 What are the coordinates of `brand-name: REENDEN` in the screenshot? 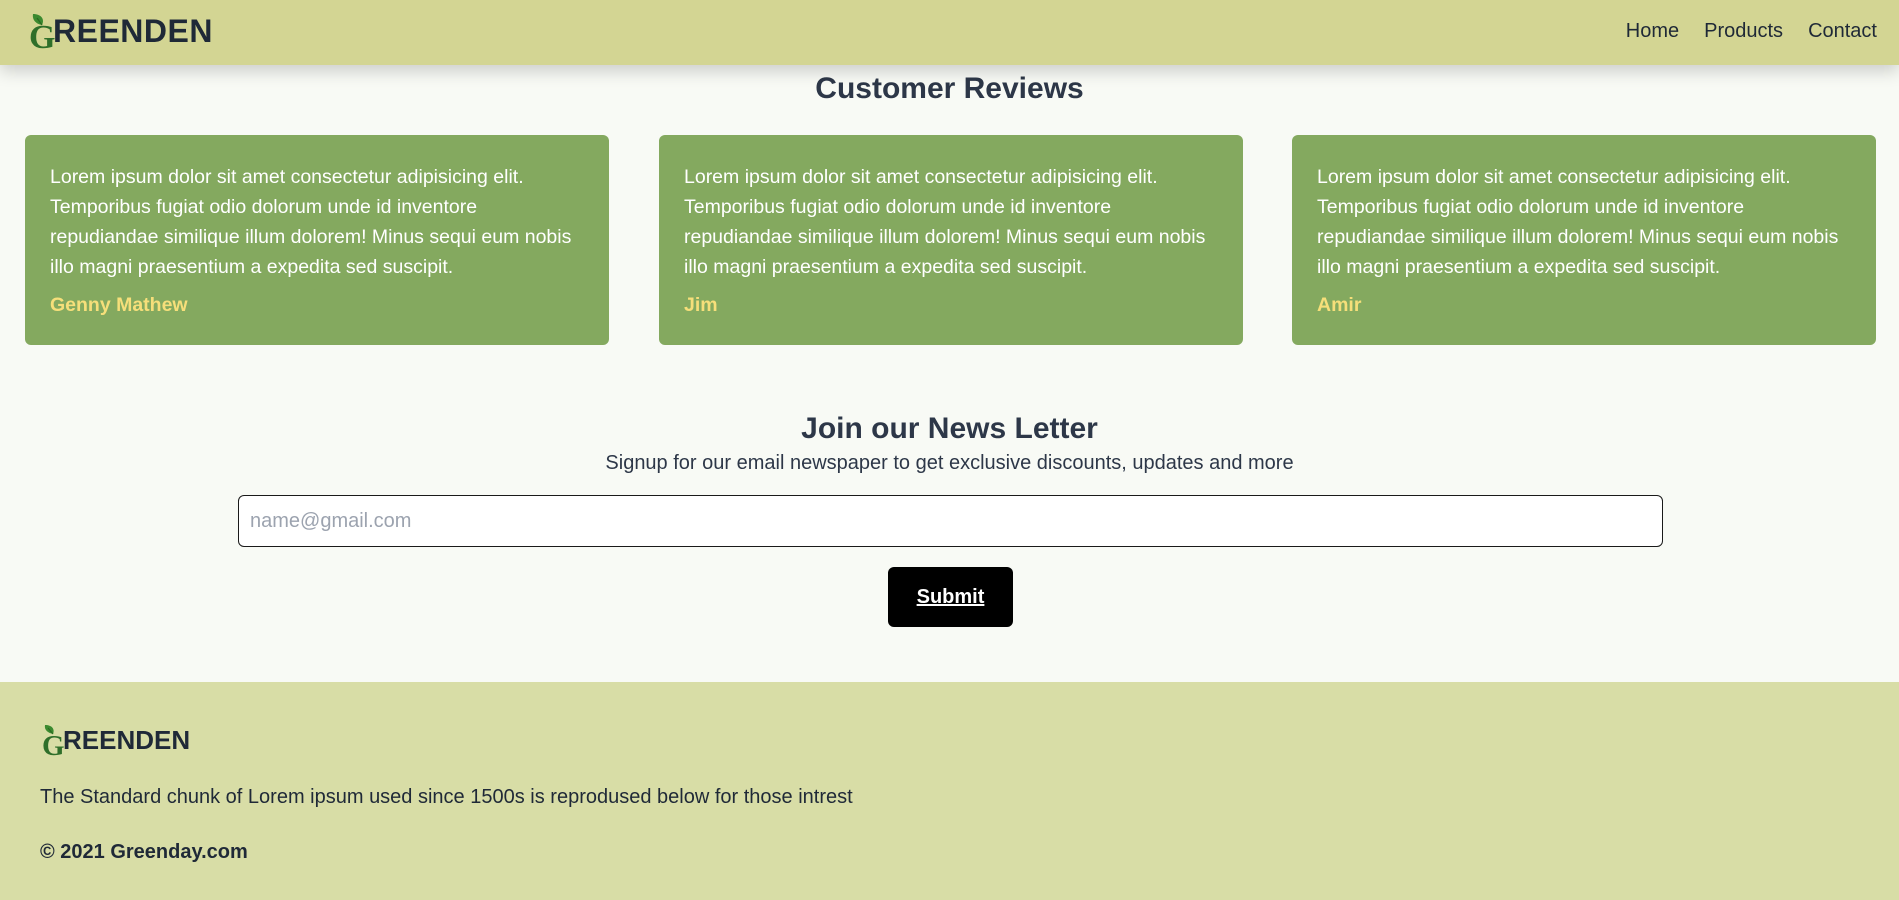 It's located at (133, 31).